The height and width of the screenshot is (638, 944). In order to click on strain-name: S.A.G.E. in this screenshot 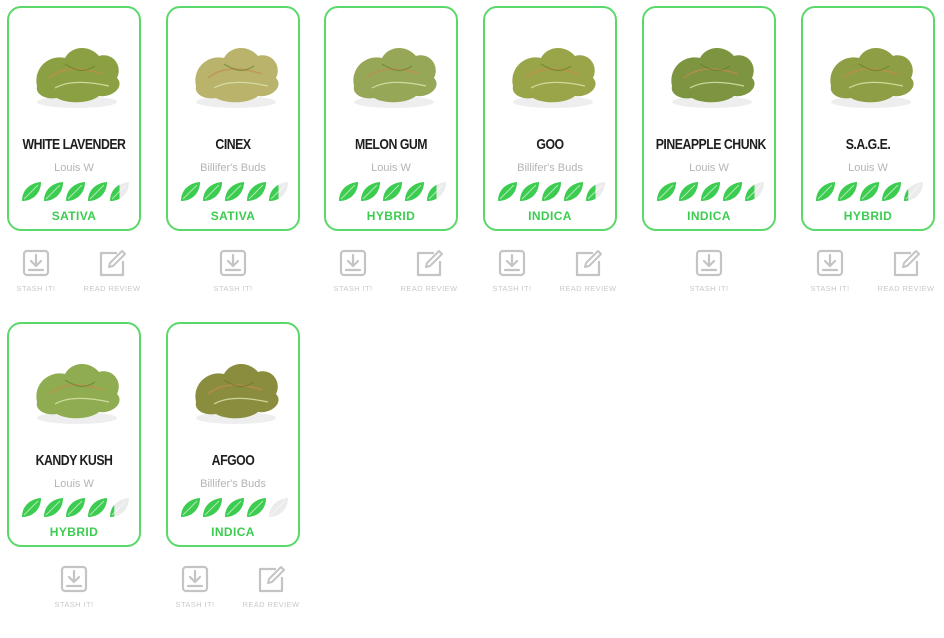, I will do `click(868, 144)`.